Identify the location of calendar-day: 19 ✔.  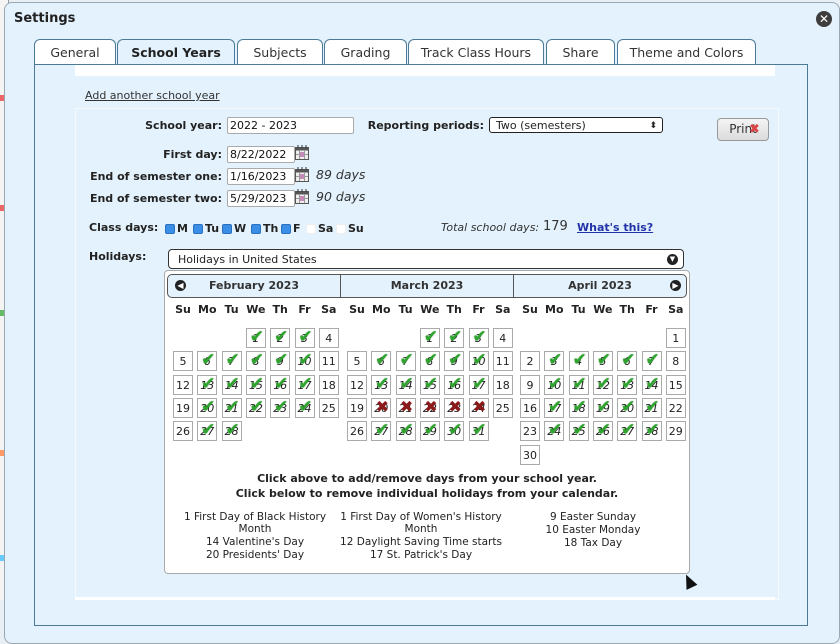
(602, 407).